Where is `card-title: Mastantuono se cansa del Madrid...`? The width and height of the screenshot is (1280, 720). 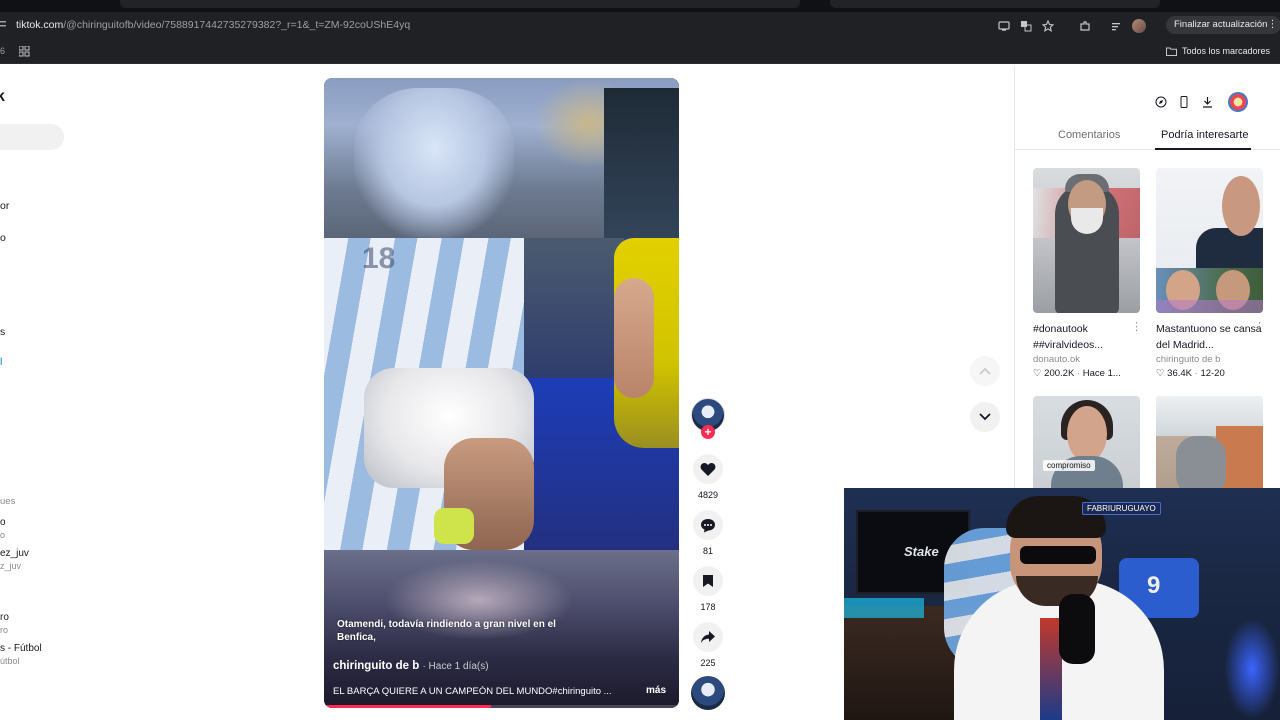
card-title: Mastantuono se cansa del Madrid... is located at coordinates (1209, 337).